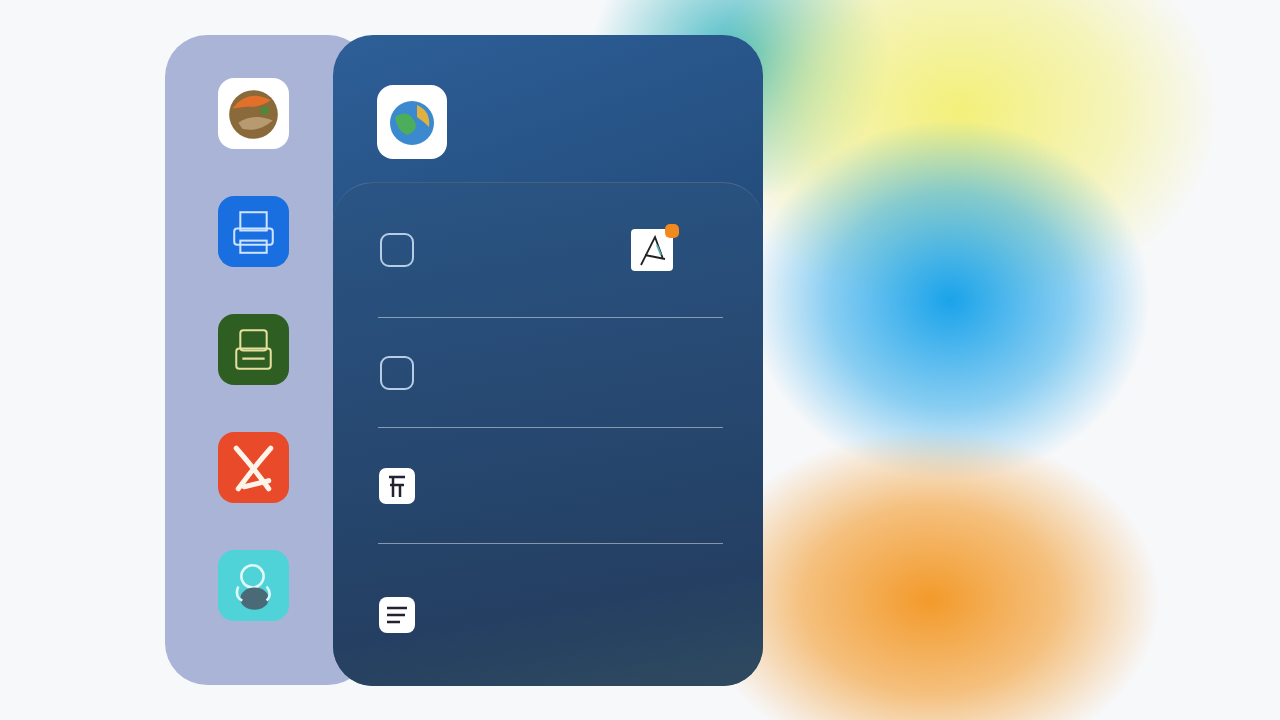  What do you see at coordinates (652, 250) in the screenshot?
I see `pen-app-icon` at bounding box center [652, 250].